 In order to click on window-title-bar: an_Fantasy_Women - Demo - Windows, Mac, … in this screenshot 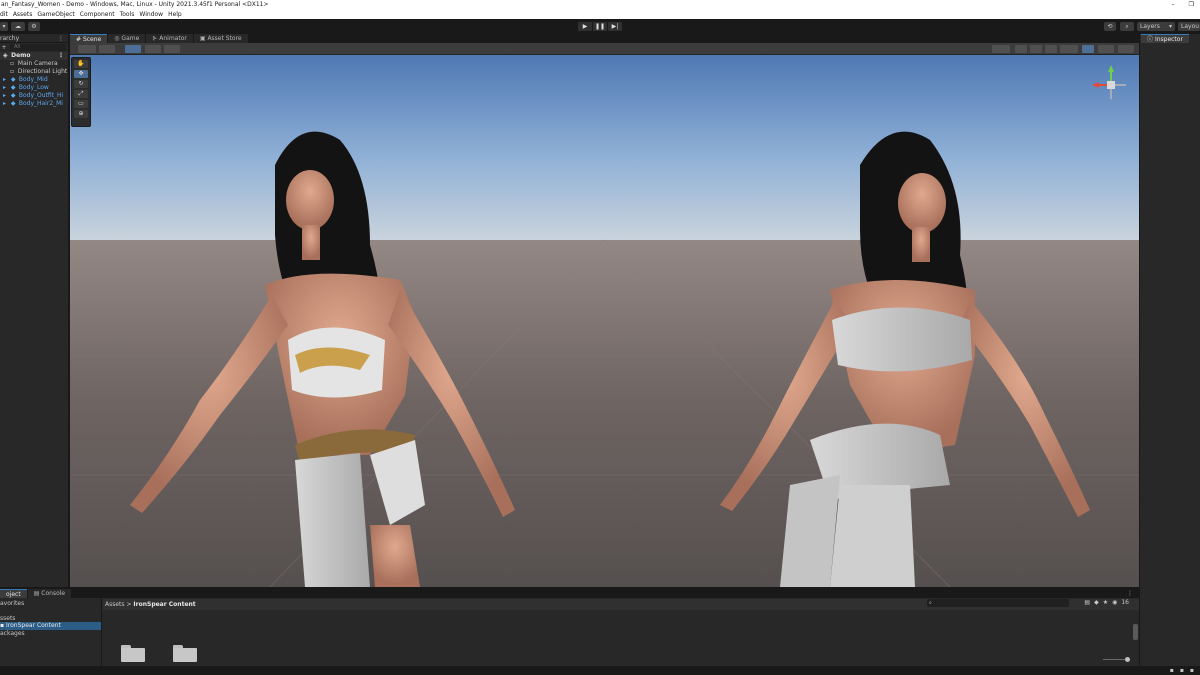, I will do `click(600, 5)`.